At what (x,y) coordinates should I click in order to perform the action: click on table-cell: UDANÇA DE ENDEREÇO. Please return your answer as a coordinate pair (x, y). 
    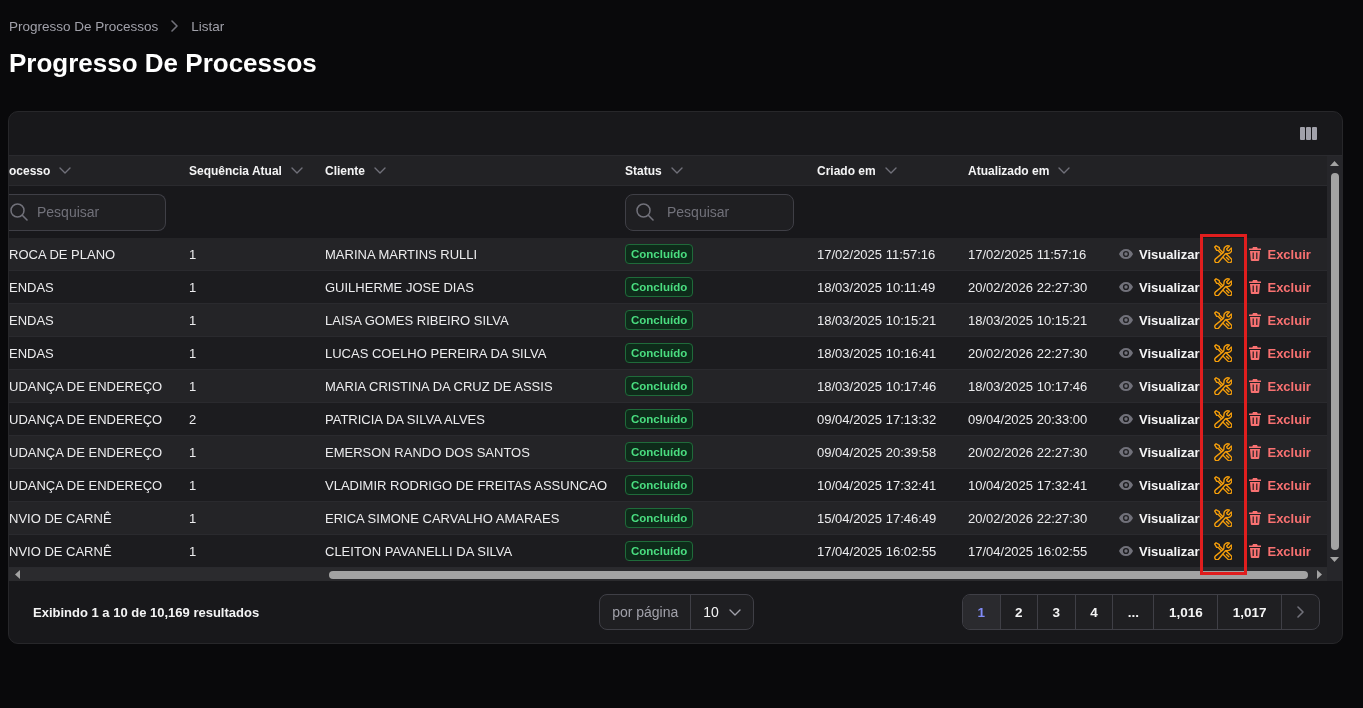
    Looking at the image, I should click on (86, 452).